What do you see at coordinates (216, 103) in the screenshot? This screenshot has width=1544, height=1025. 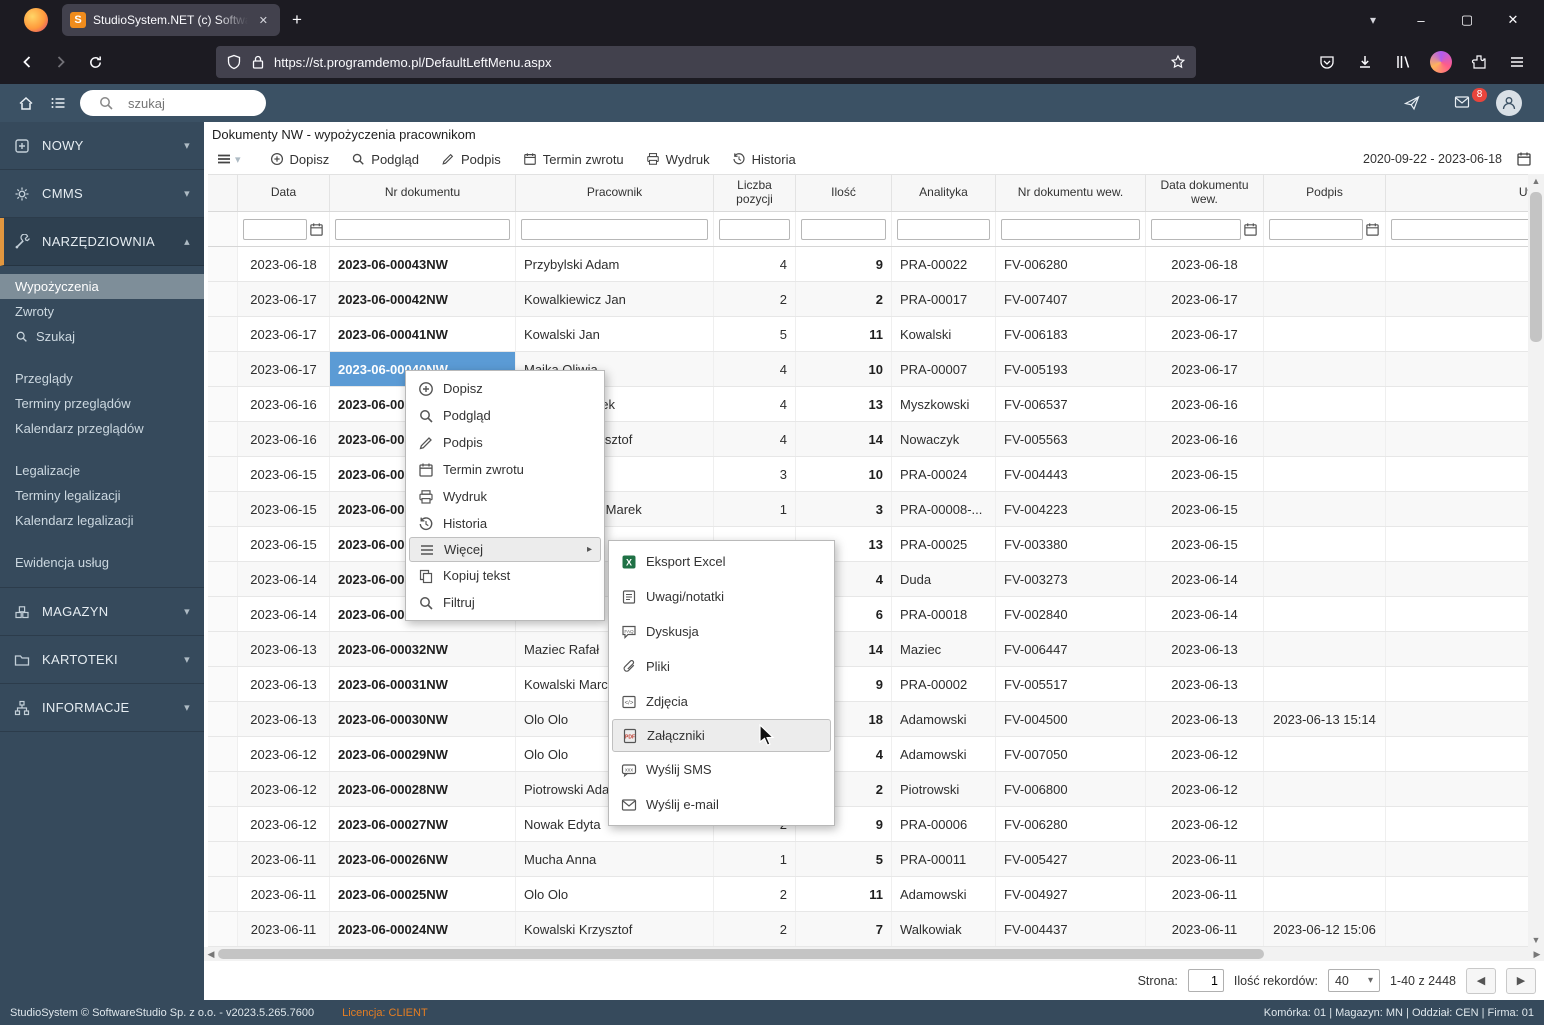 I see `global-search-input` at bounding box center [216, 103].